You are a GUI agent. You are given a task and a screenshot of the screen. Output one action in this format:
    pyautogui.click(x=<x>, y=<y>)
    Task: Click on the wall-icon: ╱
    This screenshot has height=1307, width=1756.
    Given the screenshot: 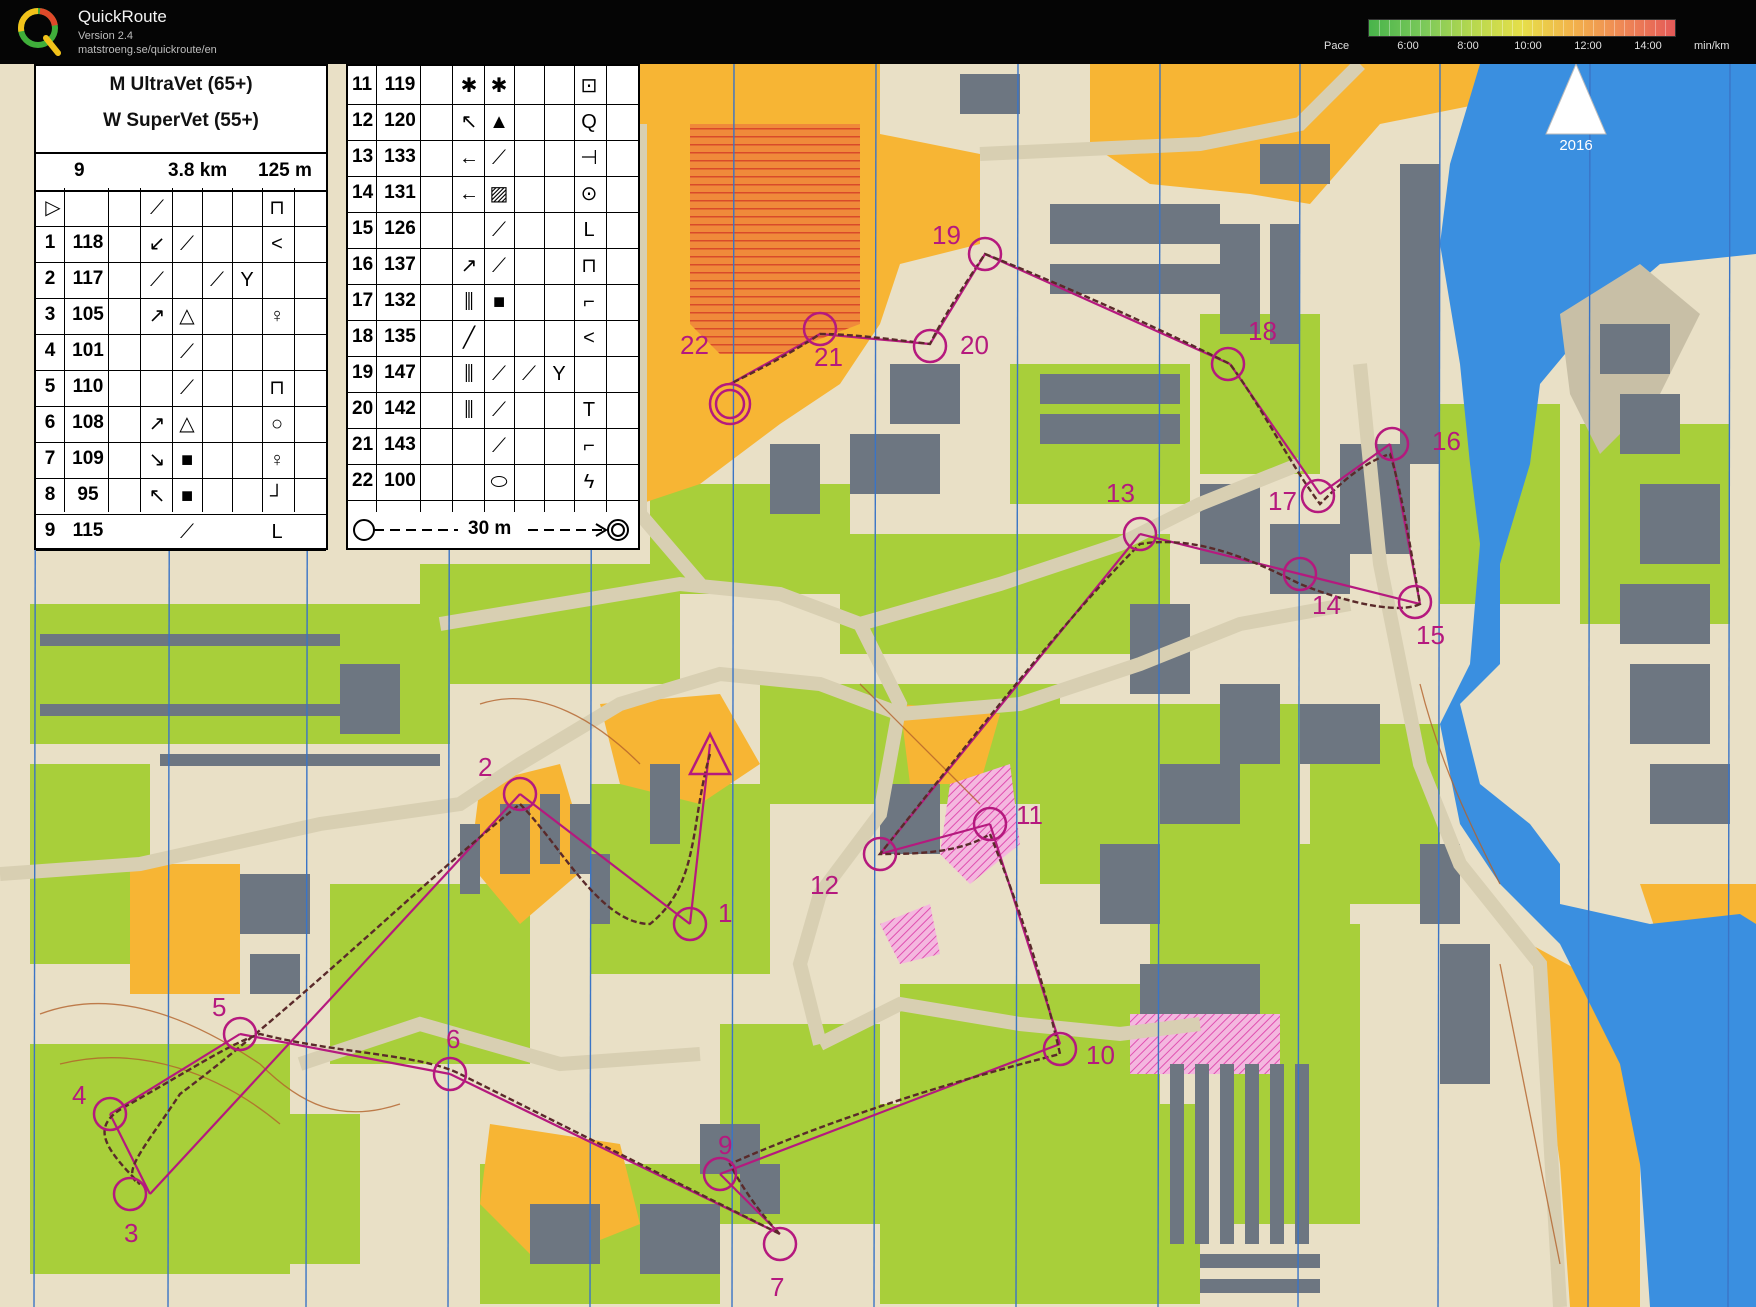 What is the action you would take?
    pyautogui.click(x=469, y=338)
    